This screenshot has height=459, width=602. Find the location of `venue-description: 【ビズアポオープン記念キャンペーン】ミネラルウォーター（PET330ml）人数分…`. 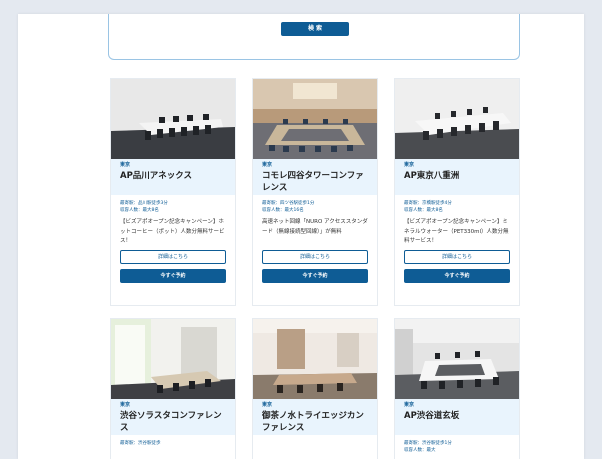

venue-description: 【ビズアポオープン記念キャンペーン】ミネラルウォーター（PET330ml）人数分… is located at coordinates (456, 231).